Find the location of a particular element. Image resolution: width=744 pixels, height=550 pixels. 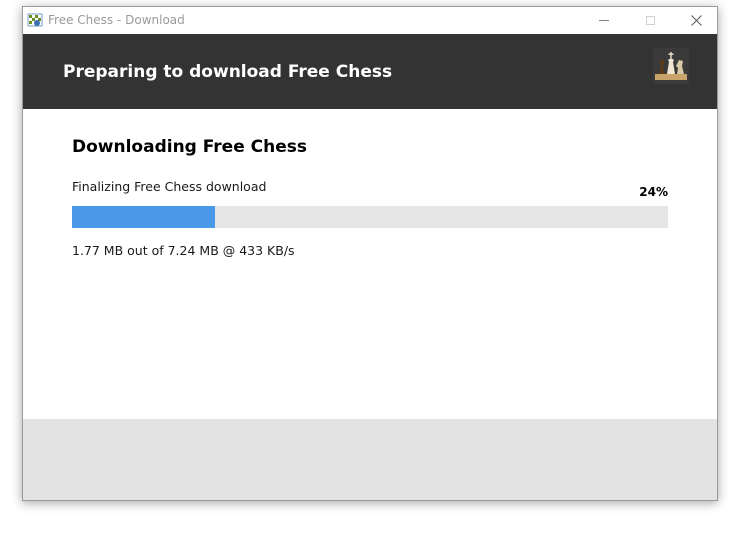

maximize-button is located at coordinates (650, 20).